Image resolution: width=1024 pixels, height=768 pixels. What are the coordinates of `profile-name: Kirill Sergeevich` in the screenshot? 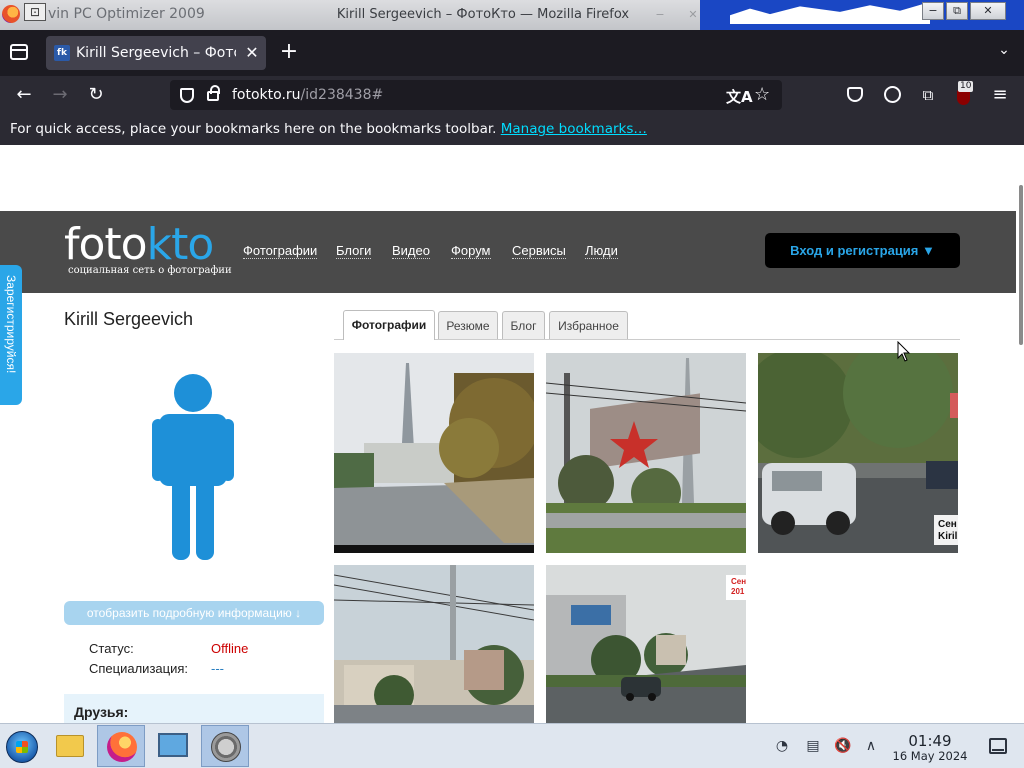 It's located at (129, 319).